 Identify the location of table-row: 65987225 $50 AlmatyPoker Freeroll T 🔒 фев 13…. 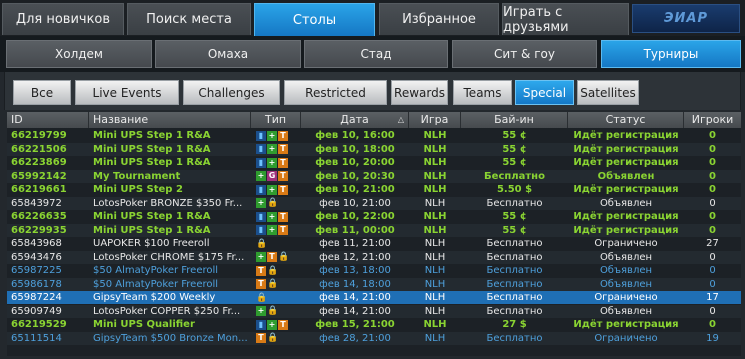
(374, 270).